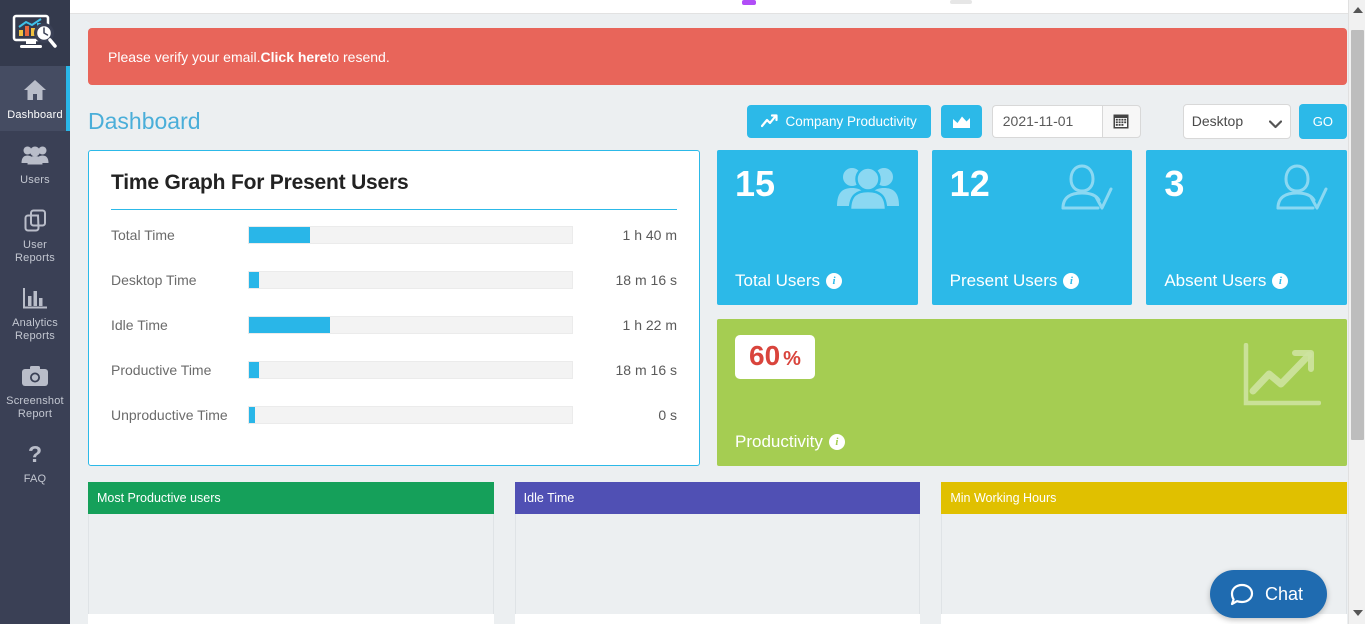 Image resolution: width=1365 pixels, height=624 pixels. I want to click on sidebar-item-dashboard: Dashboard, so click(35, 98).